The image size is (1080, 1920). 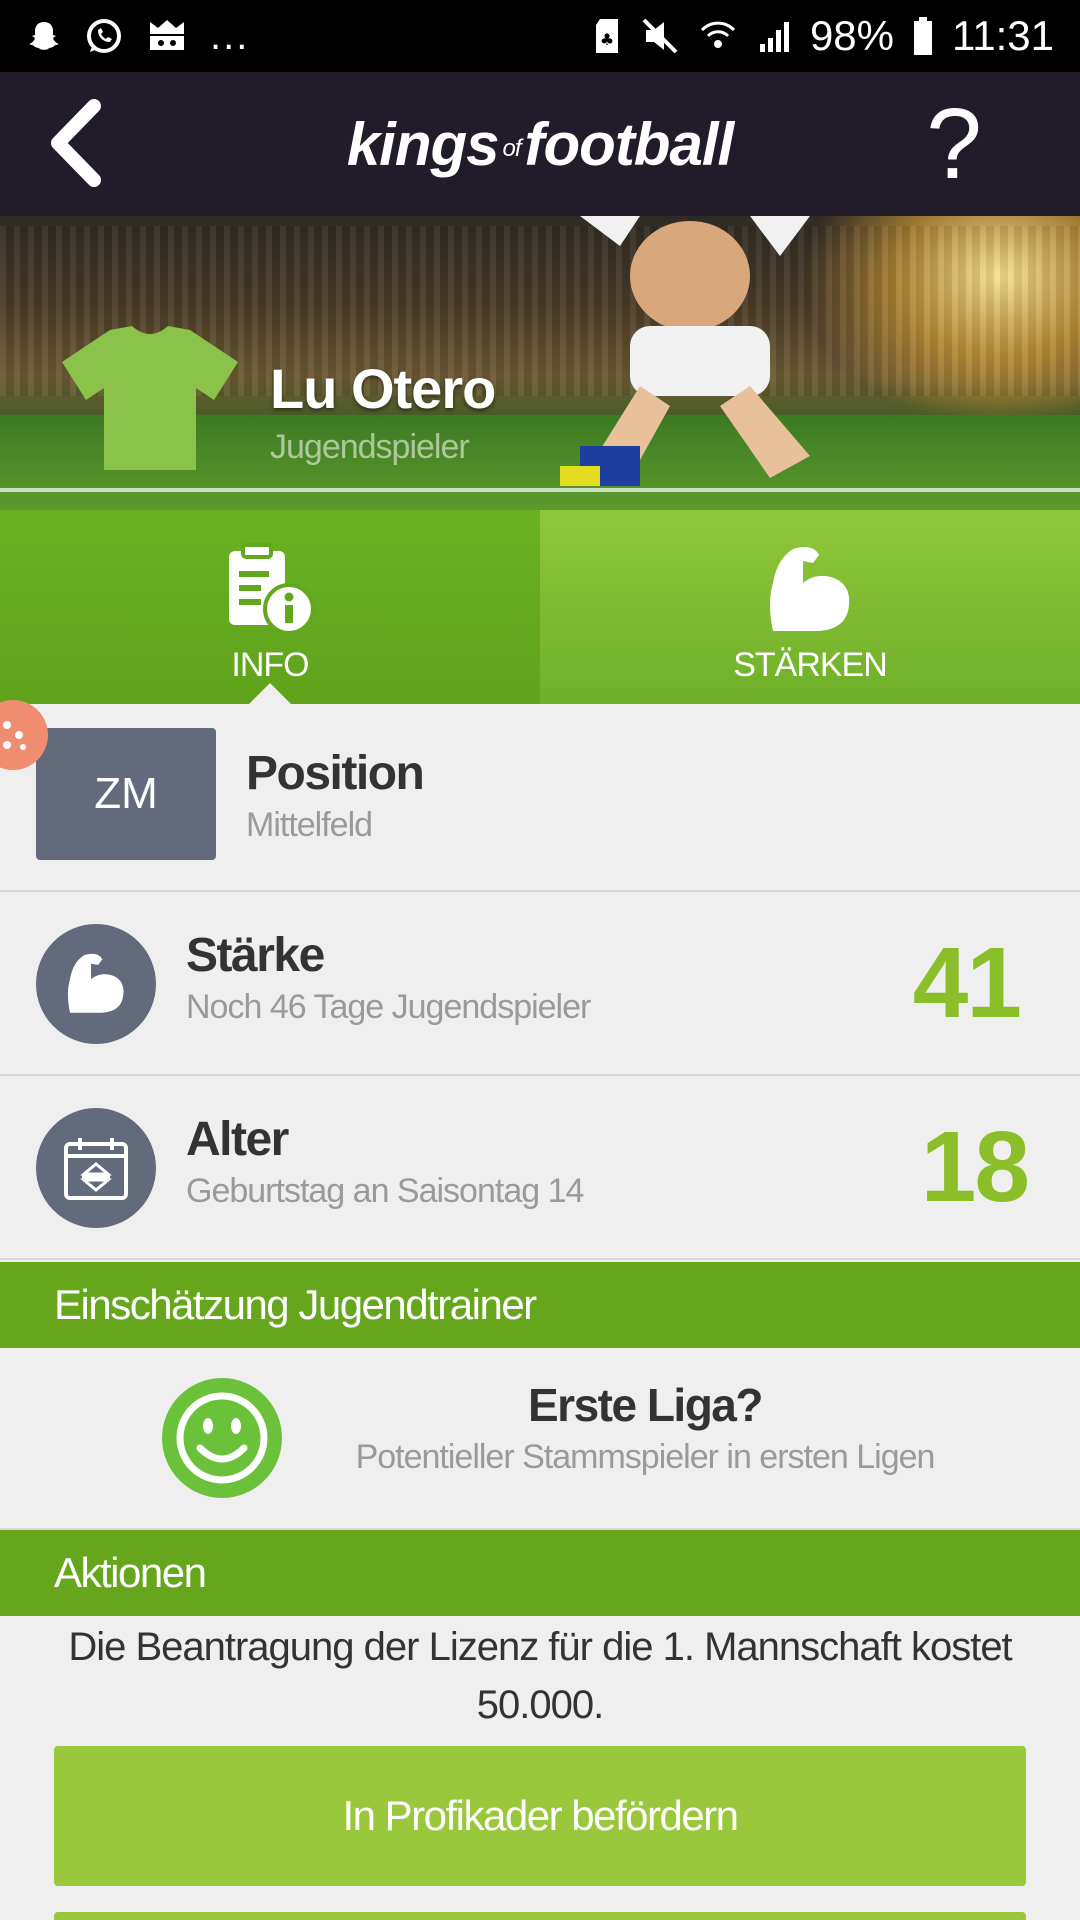 I want to click on strength-row: Stärke Noch 46 Tage Jugendspieler 41, so click(x=540, y=985).